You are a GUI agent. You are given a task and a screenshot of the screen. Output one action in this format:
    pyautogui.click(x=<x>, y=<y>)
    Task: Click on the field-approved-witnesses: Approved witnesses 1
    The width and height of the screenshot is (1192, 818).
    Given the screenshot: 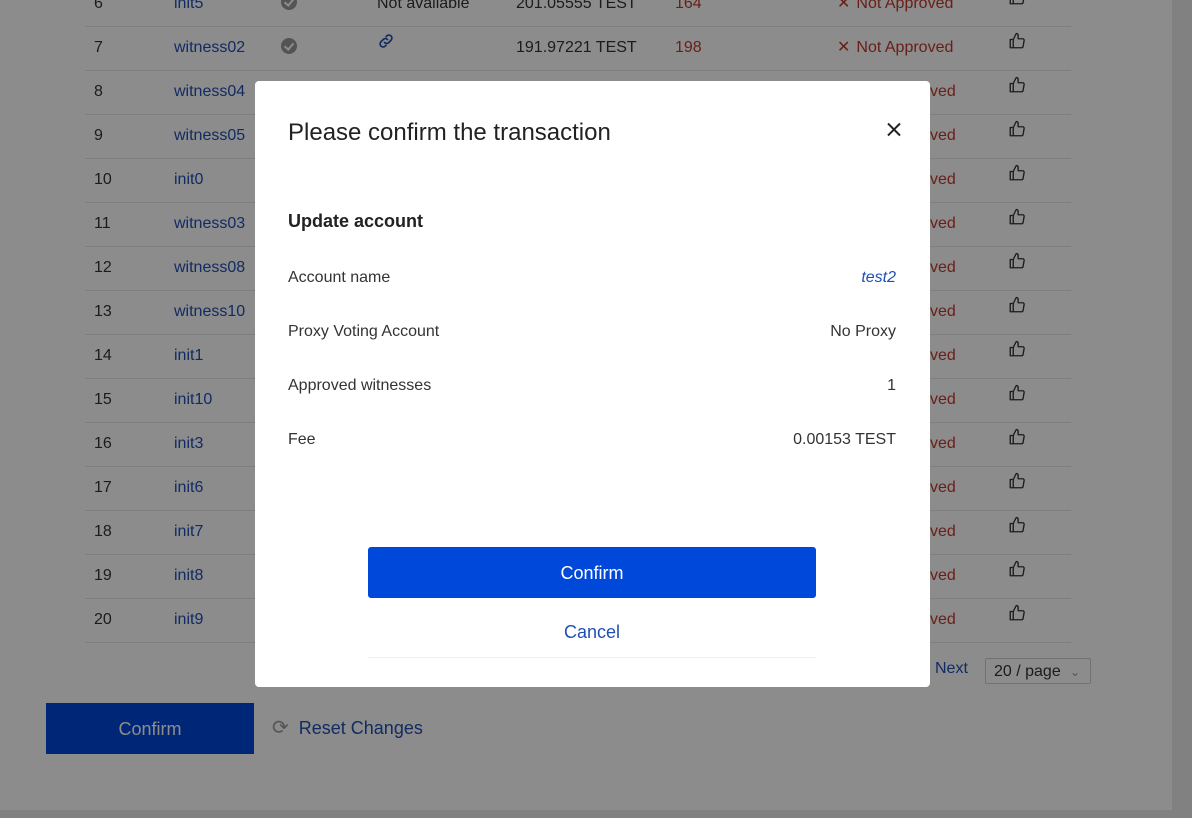 What is the action you would take?
    pyautogui.click(x=592, y=389)
    